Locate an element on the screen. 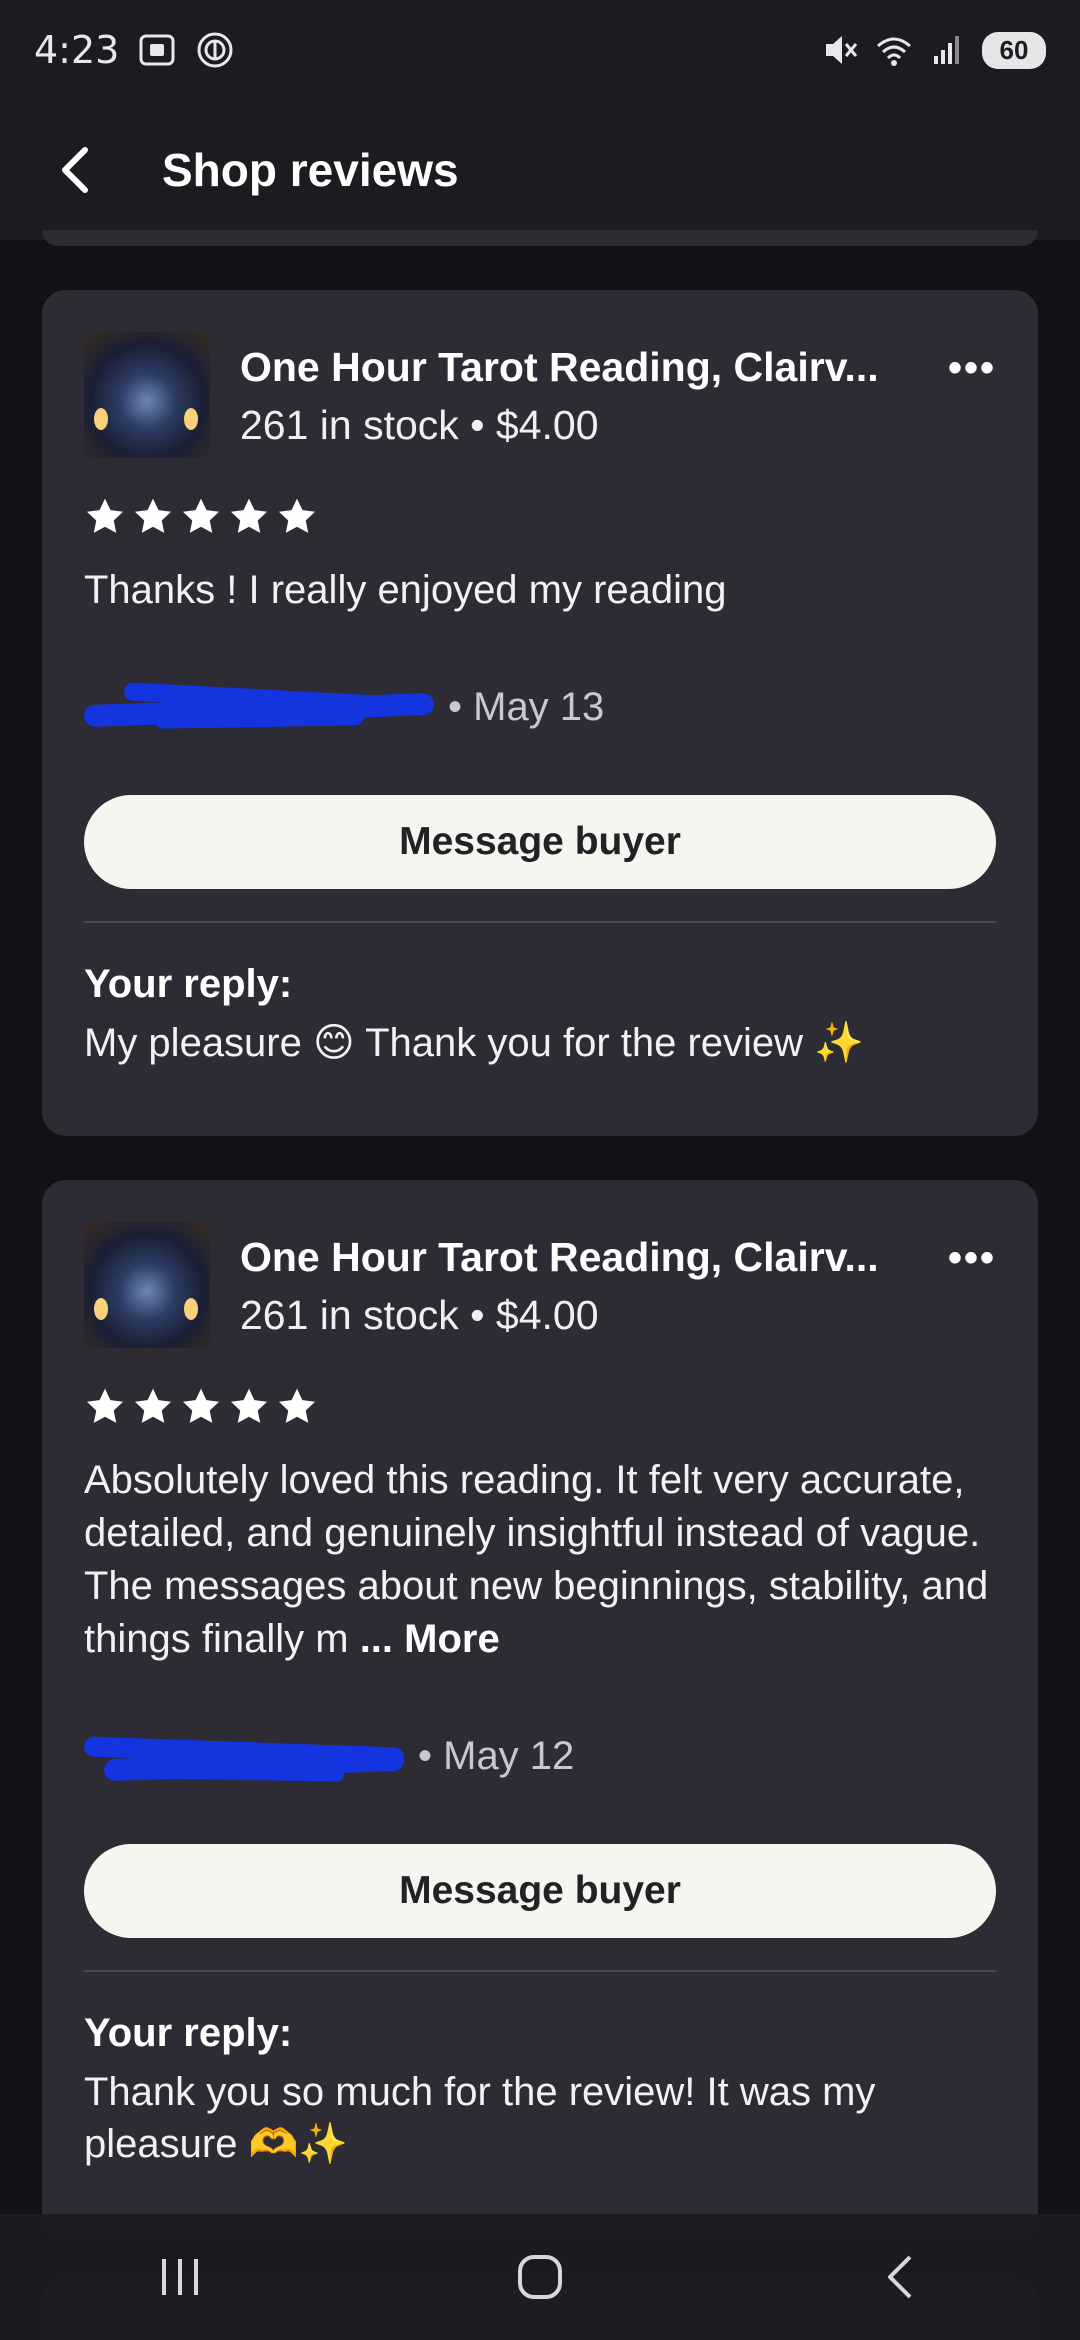  app-bar: Shop reviews is located at coordinates (540, 170).